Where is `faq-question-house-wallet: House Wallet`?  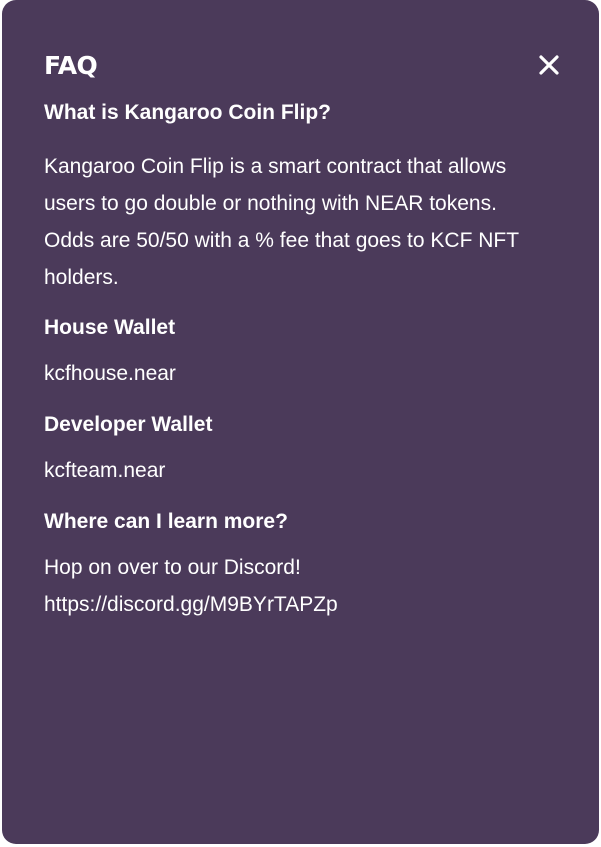 faq-question-house-wallet: House Wallet is located at coordinates (110, 327).